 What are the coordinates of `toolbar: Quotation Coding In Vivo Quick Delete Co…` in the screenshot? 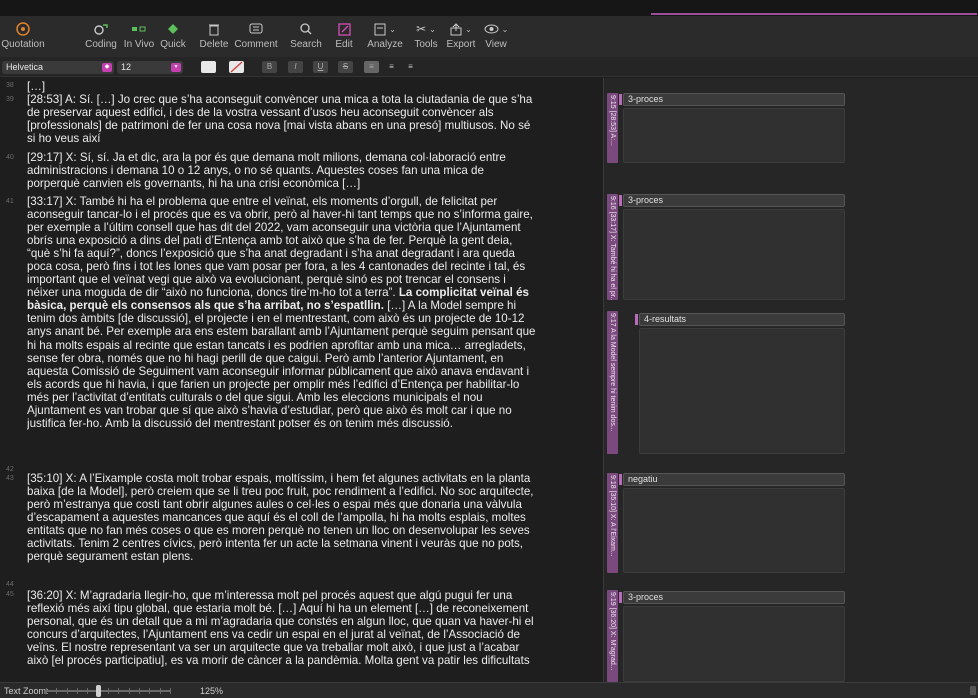 It's located at (489, 37).